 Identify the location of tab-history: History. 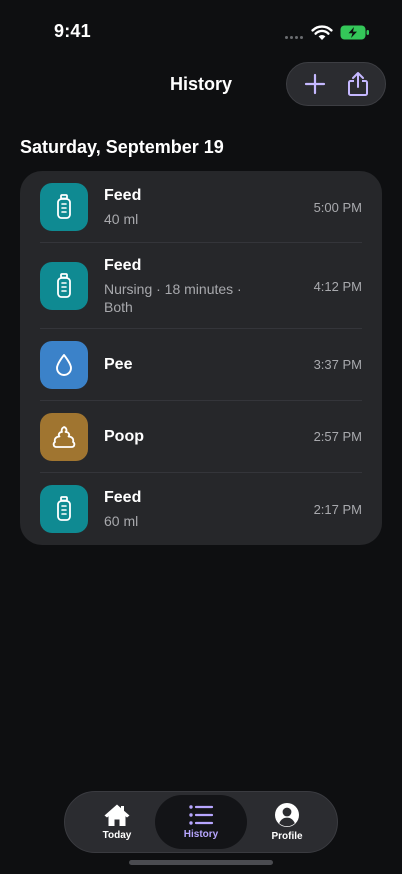
(201, 822).